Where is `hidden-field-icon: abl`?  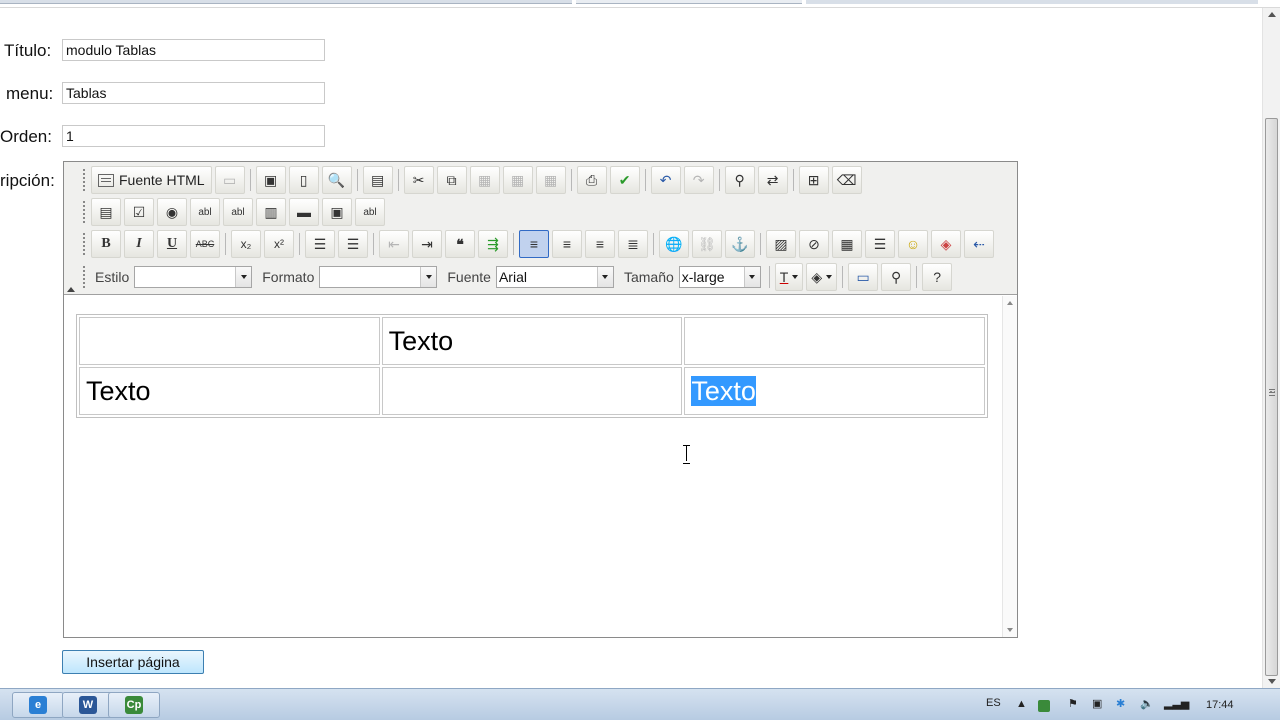 hidden-field-icon: abl is located at coordinates (370, 212).